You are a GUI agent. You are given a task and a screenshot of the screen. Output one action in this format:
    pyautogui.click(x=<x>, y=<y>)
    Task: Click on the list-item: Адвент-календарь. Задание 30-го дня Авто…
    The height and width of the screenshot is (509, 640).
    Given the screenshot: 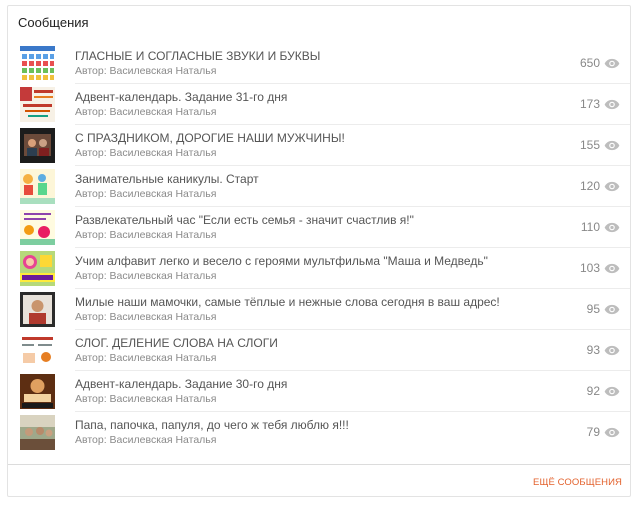 What is the action you would take?
    pyautogui.click(x=319, y=391)
    